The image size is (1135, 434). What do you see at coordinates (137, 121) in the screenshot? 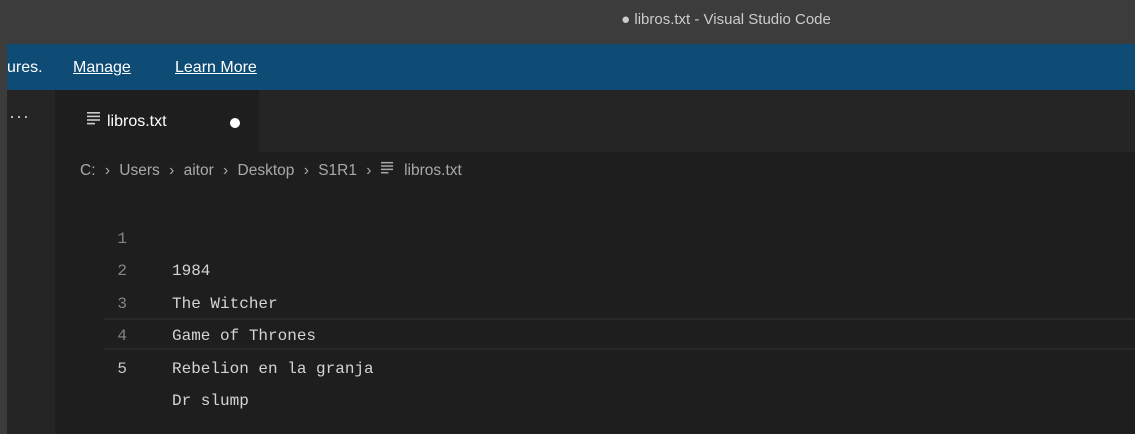
I see `tab-label: libros.txt` at bounding box center [137, 121].